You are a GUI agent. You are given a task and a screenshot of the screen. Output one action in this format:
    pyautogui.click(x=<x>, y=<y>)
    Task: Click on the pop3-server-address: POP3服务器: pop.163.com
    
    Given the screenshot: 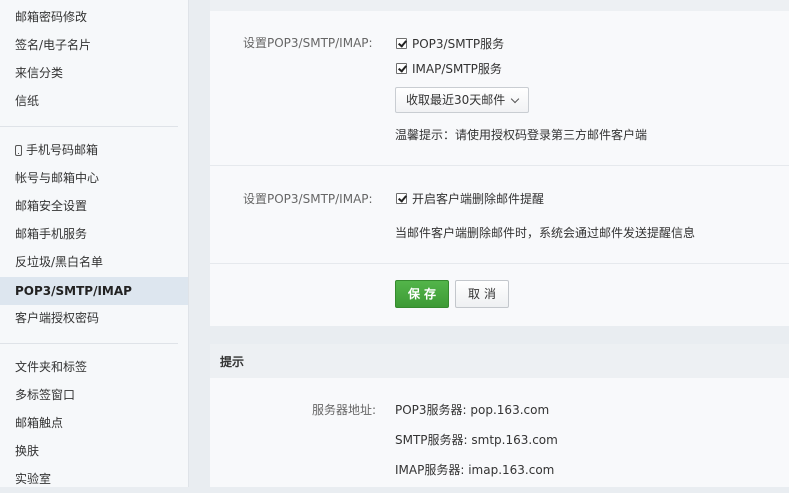 What is the action you would take?
    pyautogui.click(x=472, y=410)
    